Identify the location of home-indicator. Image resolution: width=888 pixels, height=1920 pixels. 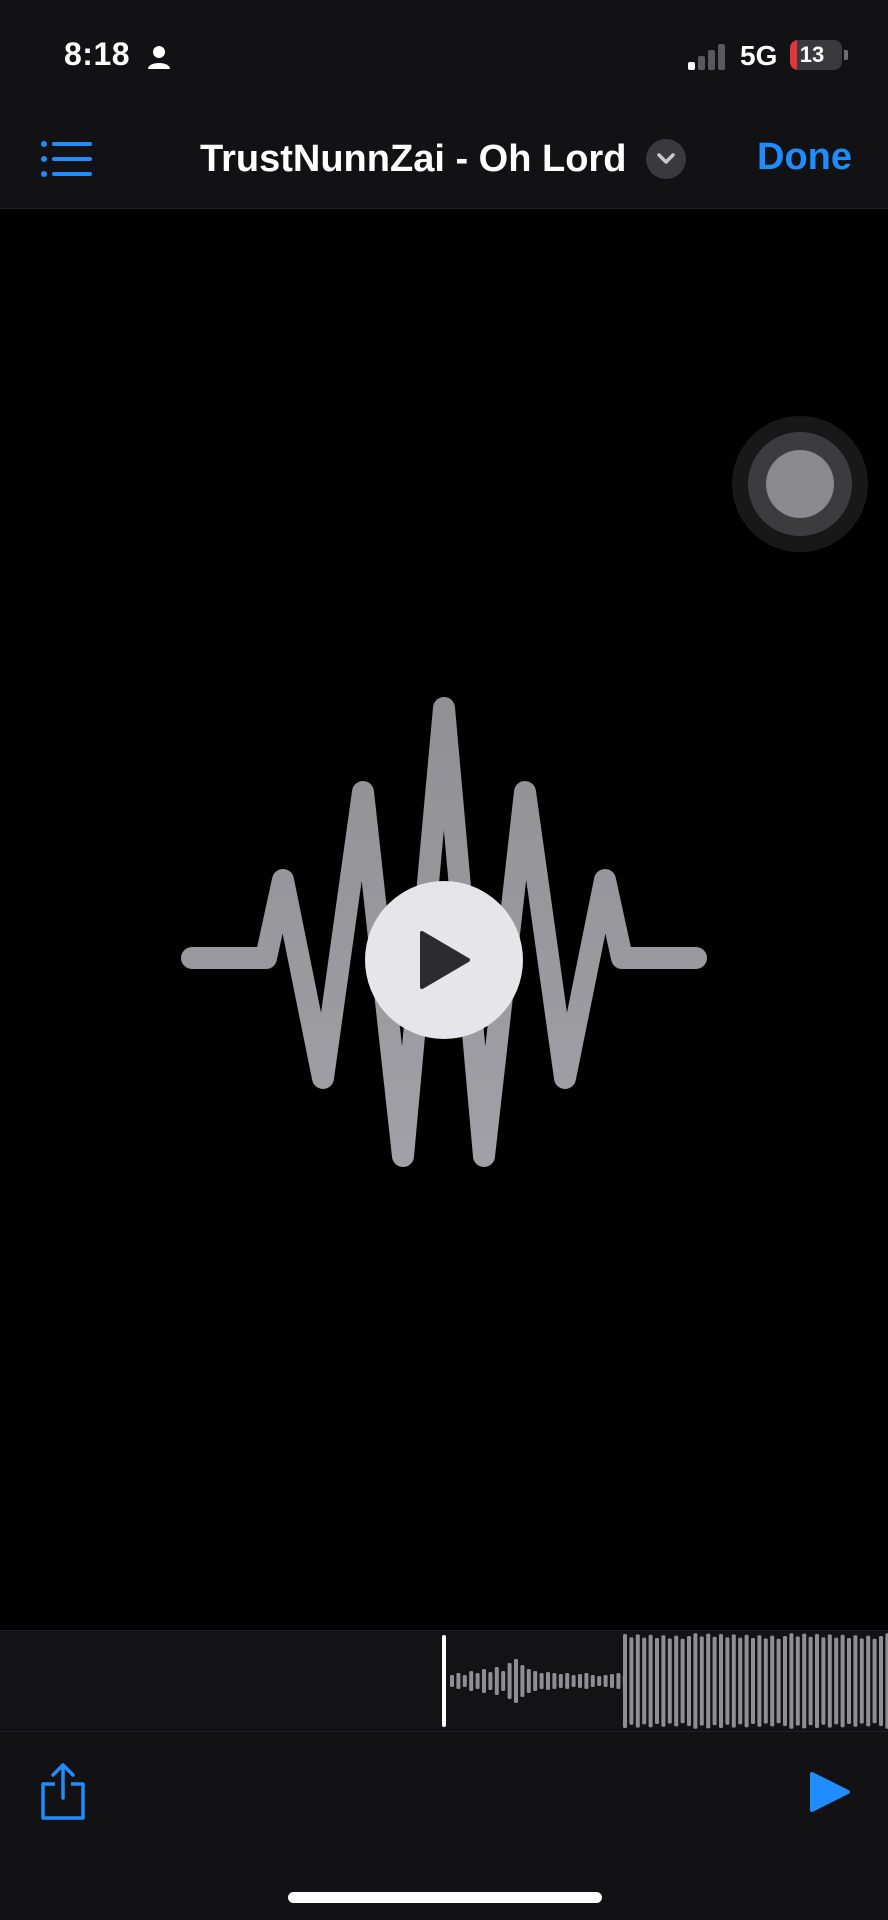
(445, 1897).